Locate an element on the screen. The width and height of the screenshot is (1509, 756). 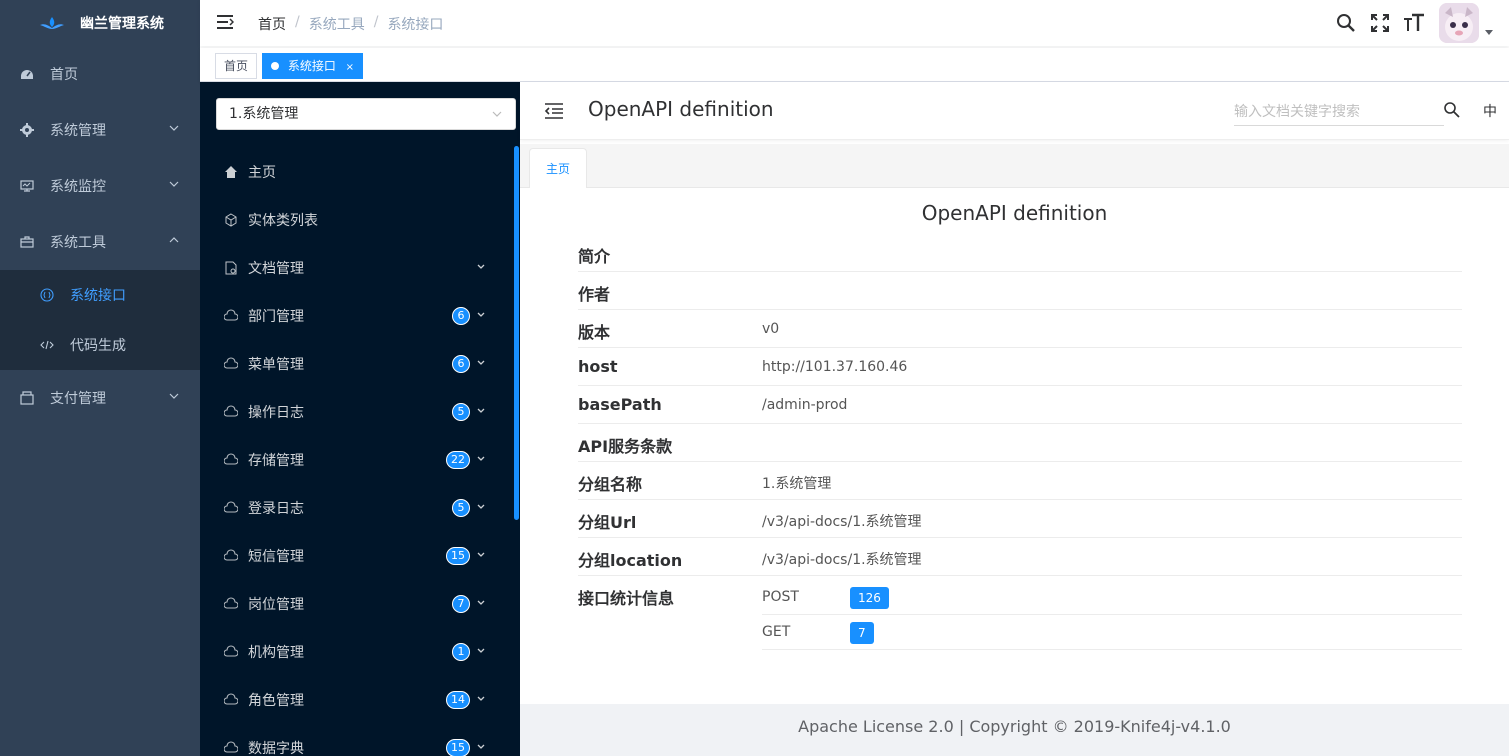
avatar is located at coordinates (1459, 23).